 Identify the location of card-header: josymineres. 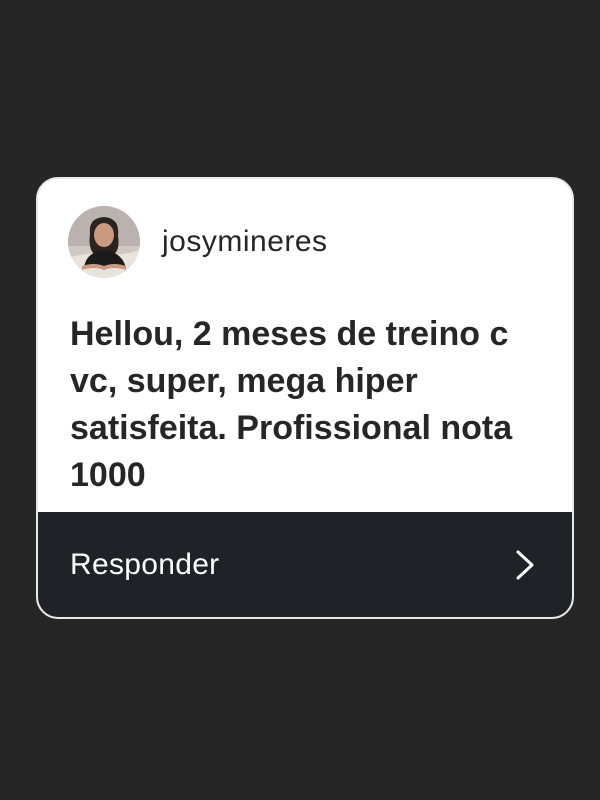
(198, 242).